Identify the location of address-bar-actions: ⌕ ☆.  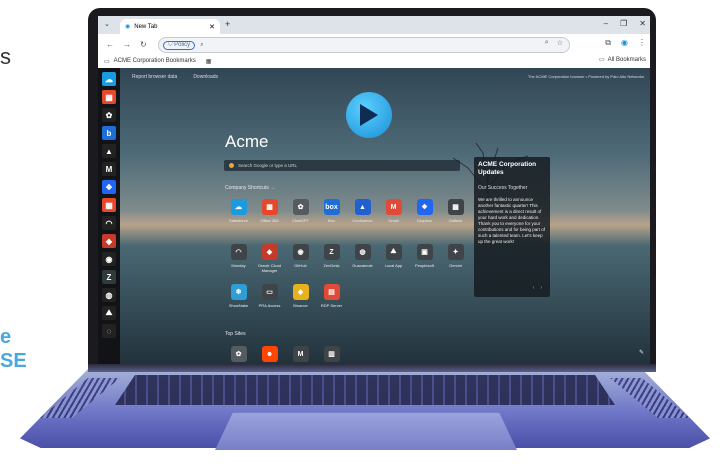
(554, 43).